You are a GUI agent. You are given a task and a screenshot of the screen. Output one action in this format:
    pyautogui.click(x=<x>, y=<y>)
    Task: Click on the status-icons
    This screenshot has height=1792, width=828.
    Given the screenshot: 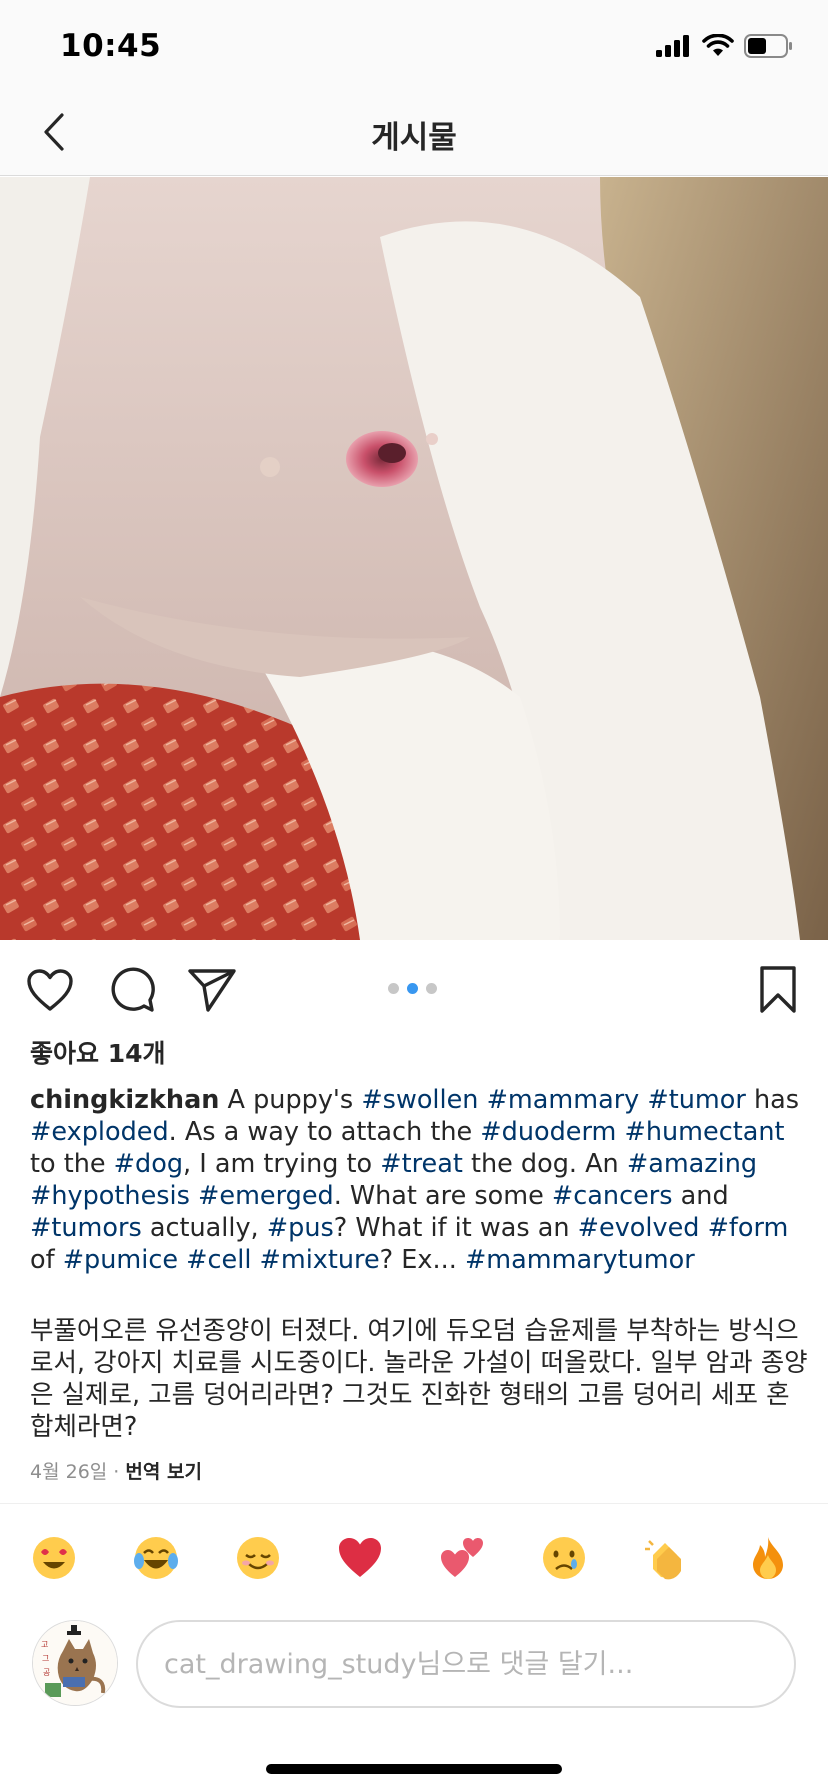 What is the action you would take?
    pyautogui.click(x=725, y=46)
    